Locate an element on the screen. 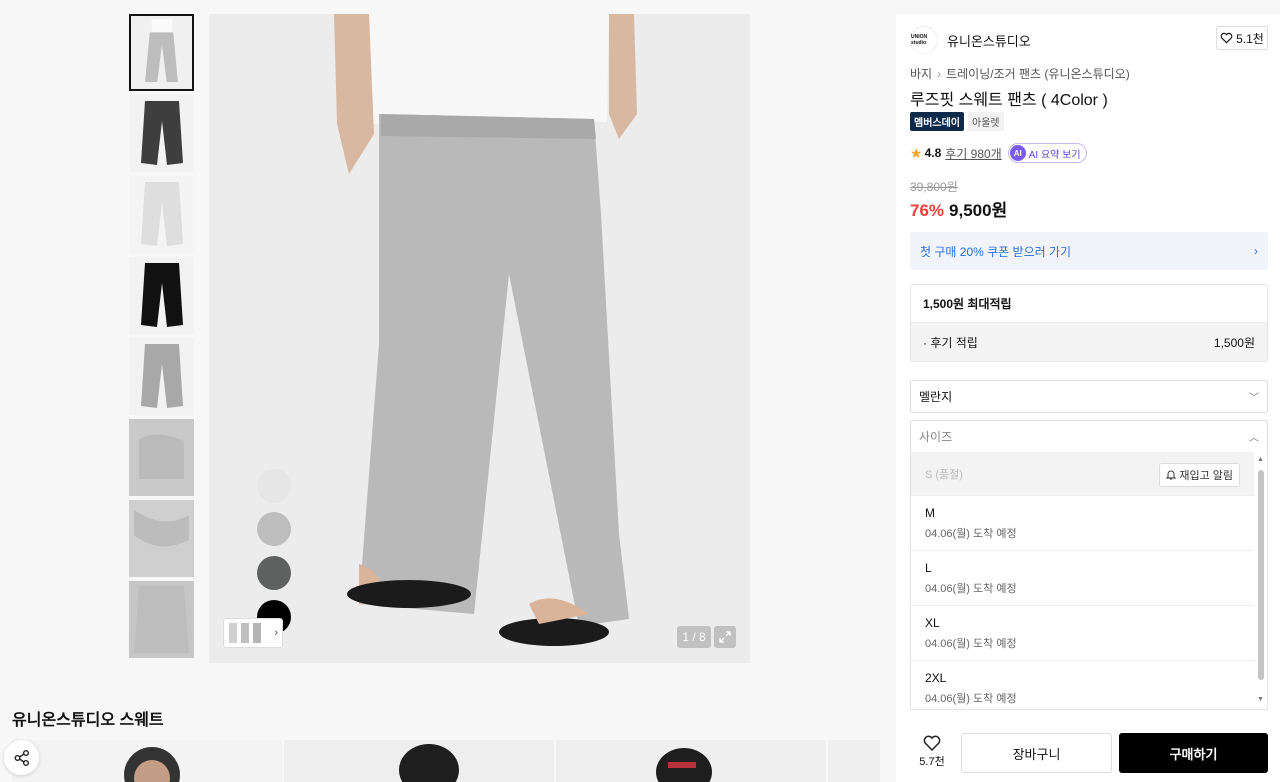 Image resolution: width=1280 pixels, height=782 pixels. size-option-label: 2XL is located at coordinates (936, 678).